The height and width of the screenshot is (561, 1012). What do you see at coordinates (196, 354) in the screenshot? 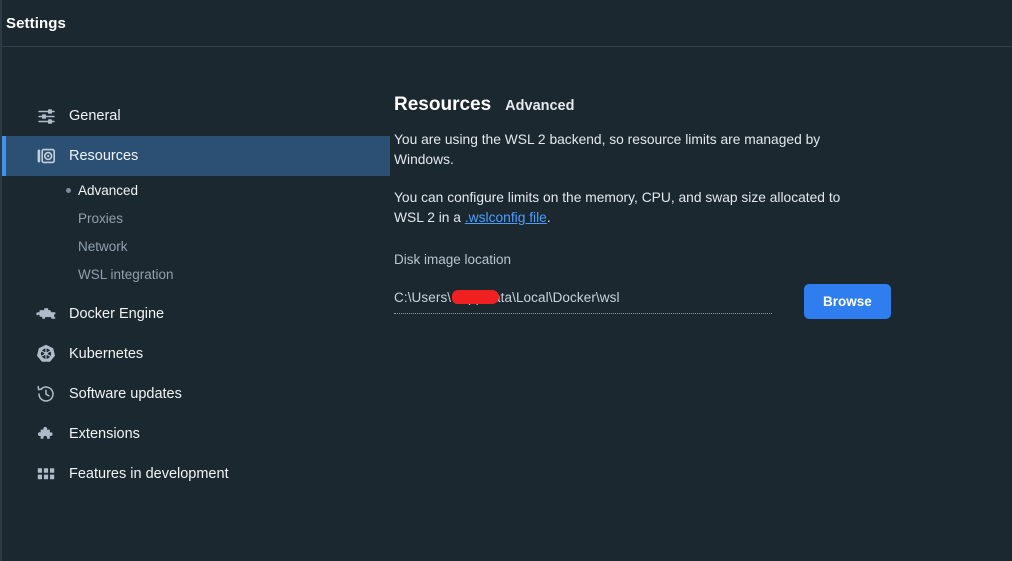
I see `sidebar-item-kubernetes: Kubernetes` at bounding box center [196, 354].